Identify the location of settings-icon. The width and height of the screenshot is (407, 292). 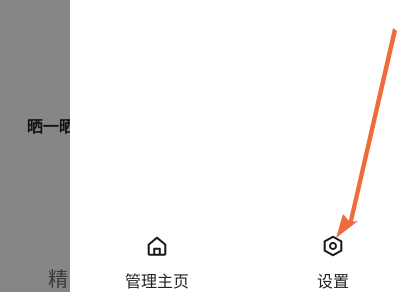
(333, 246).